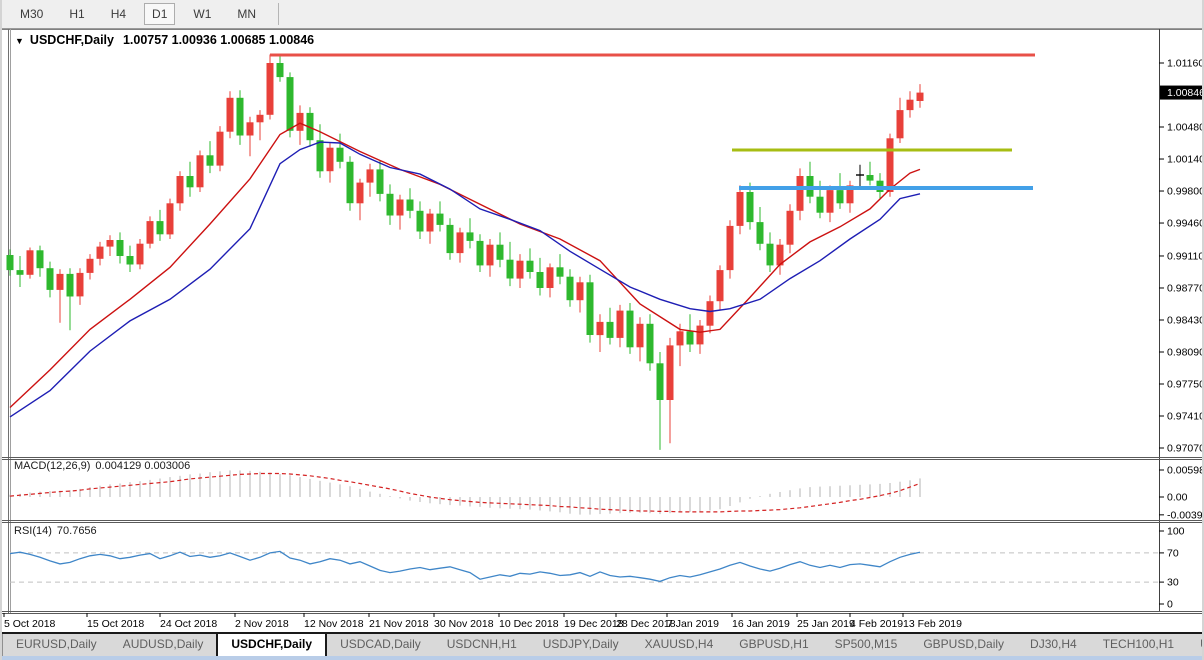 This screenshot has width=1204, height=660. Describe the element at coordinates (118, 14) in the screenshot. I see `timeframe-button-h4: H4` at that location.